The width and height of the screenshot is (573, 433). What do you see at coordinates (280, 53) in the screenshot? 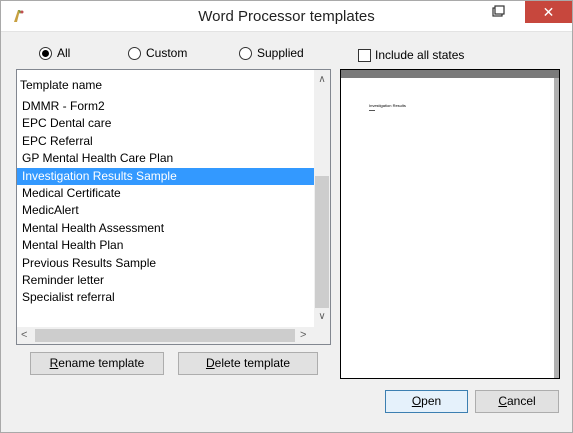
I see `radio-supplied-label: Supplied` at bounding box center [280, 53].